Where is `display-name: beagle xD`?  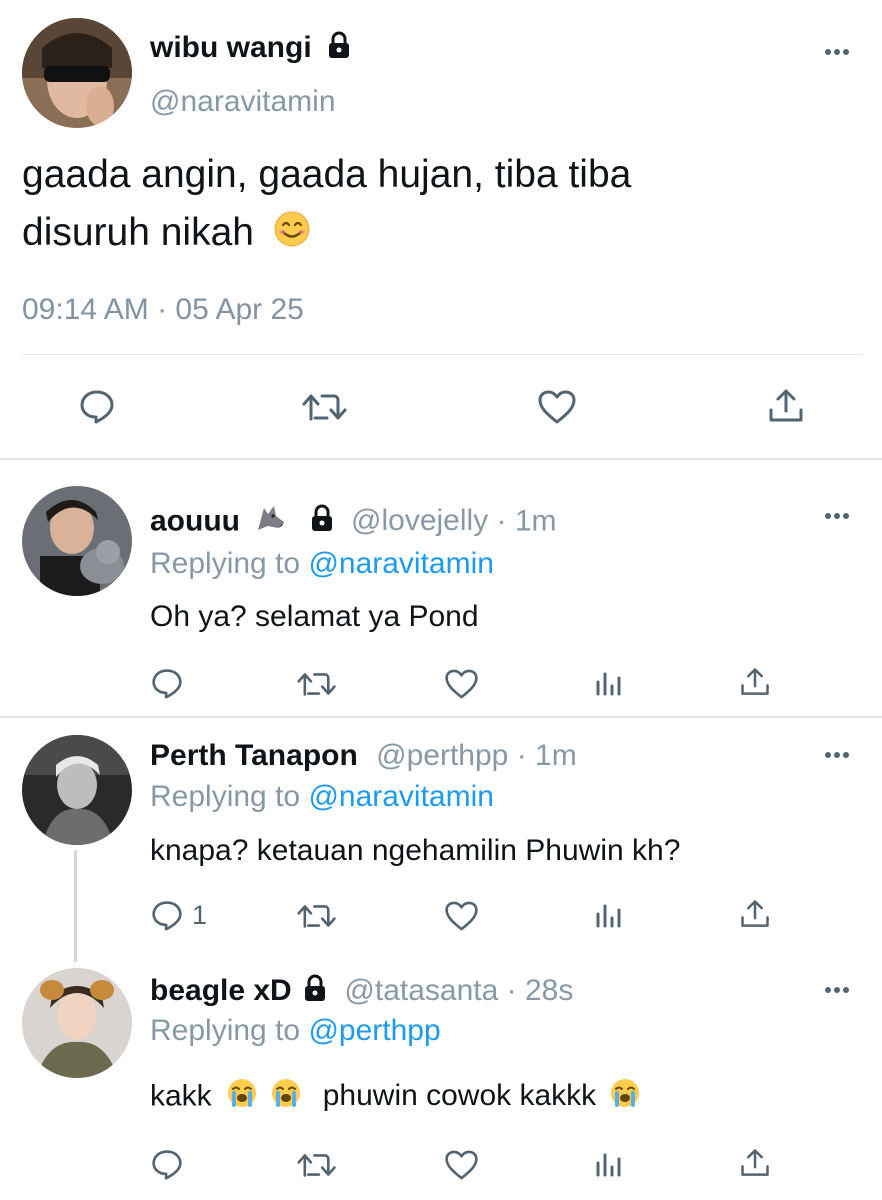 display-name: beagle xD is located at coordinates (221, 990).